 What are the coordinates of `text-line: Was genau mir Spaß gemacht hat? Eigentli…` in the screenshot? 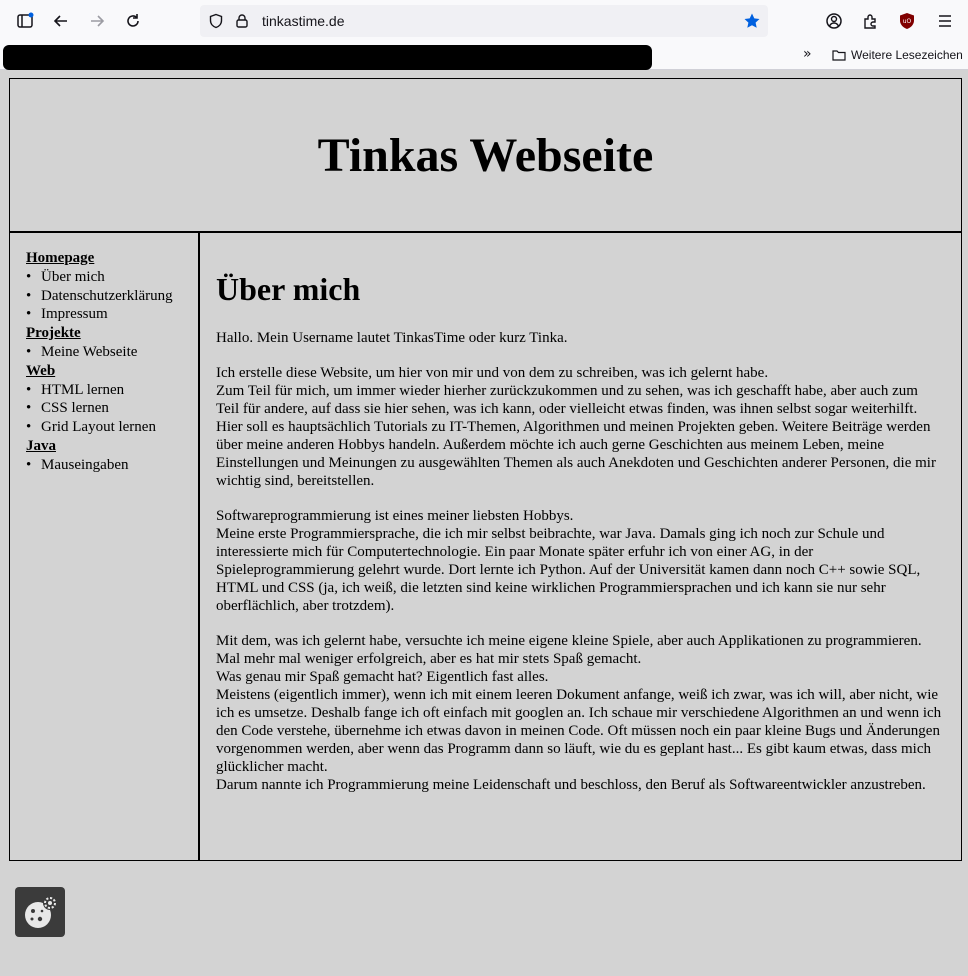 It's located at (382, 677).